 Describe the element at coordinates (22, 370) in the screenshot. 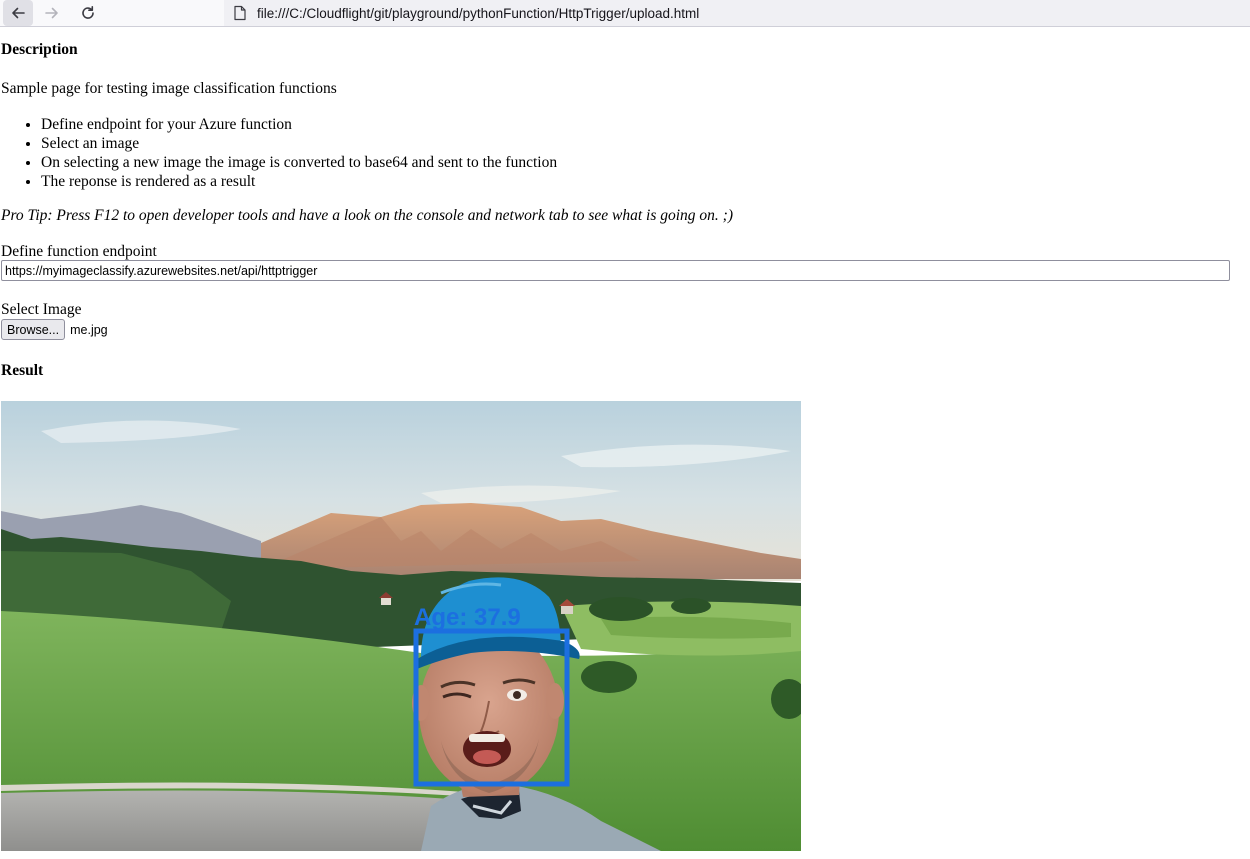

I see `result-heading: Result` at that location.